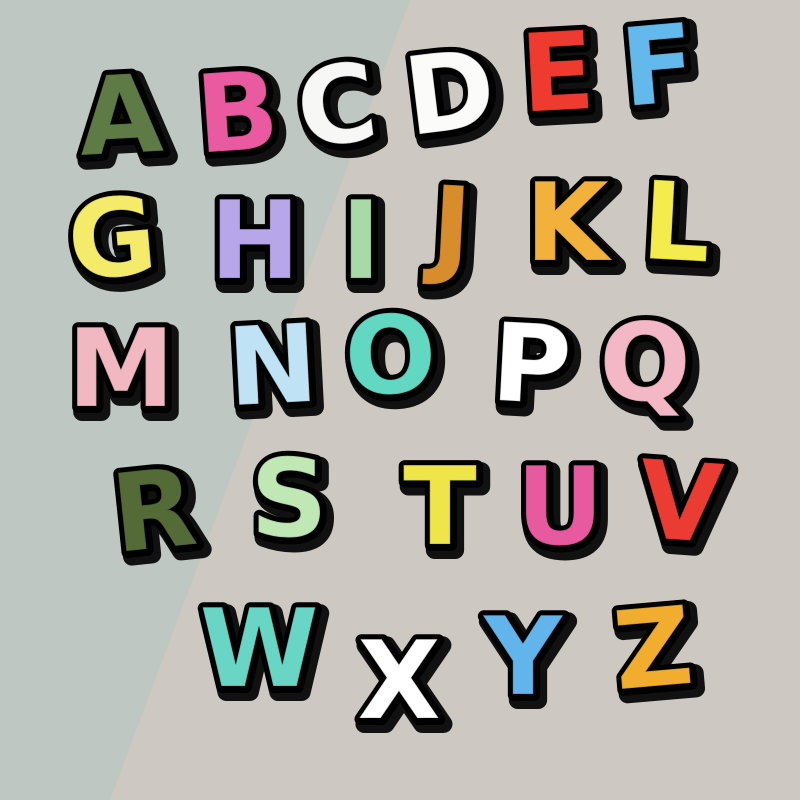 Image resolution: width=800 pixels, height=800 pixels. I want to click on letter-patch-v: VVV, so click(682, 508).